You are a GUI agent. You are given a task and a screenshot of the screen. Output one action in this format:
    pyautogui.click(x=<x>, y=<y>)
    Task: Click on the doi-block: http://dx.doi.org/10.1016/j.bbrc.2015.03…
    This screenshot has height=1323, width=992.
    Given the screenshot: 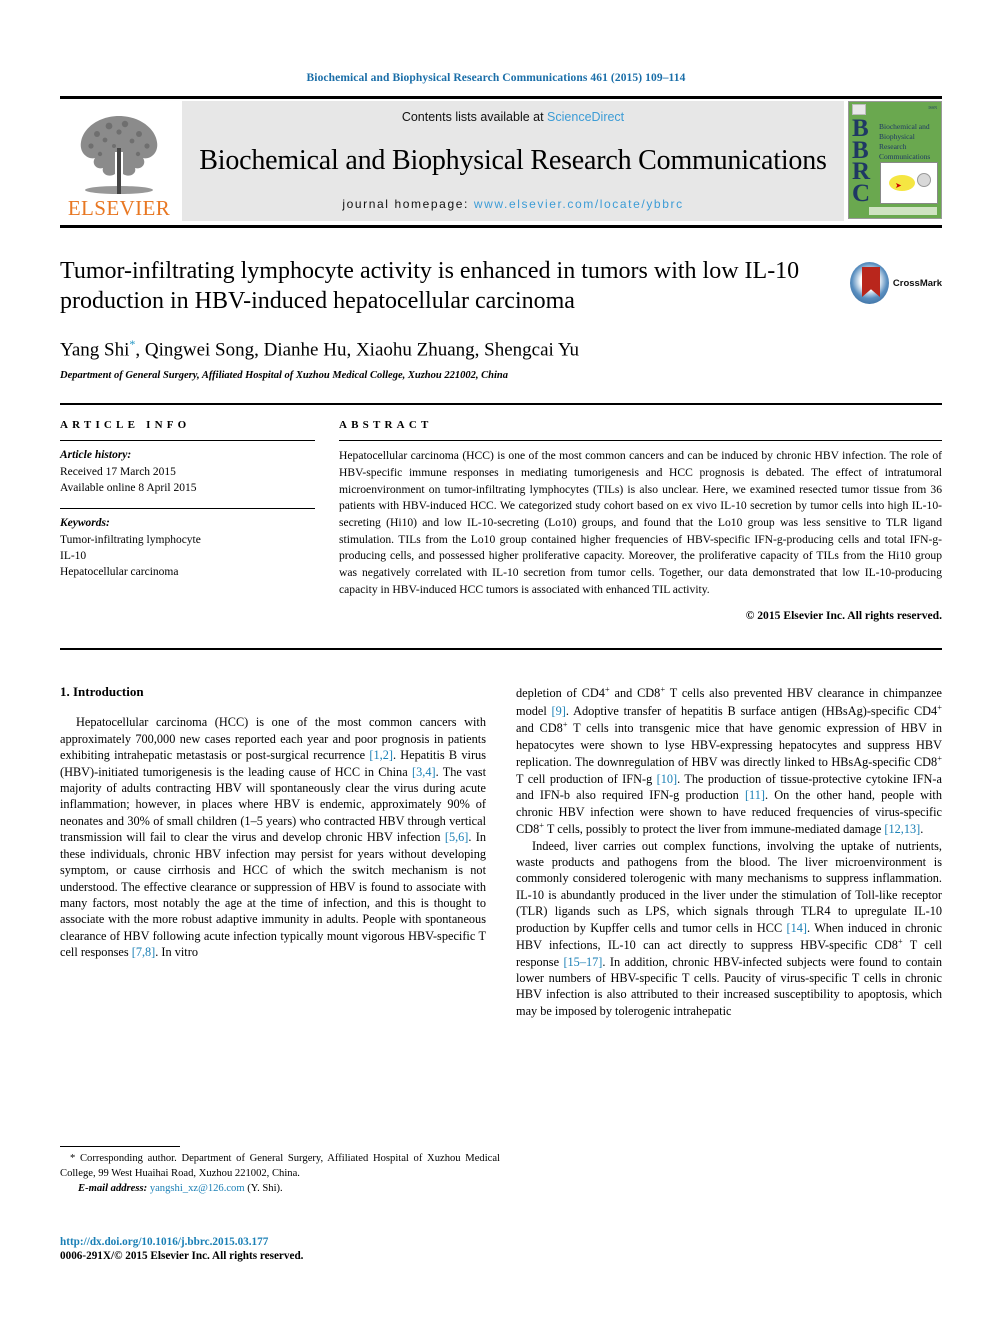 What is the action you would take?
    pyautogui.click(x=290, y=1249)
    